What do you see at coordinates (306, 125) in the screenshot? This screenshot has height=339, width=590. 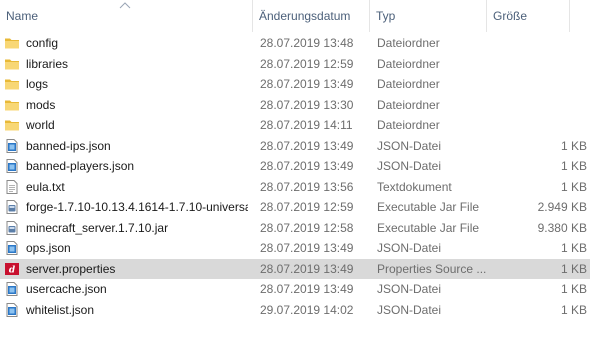 I see `file-date: 28.07.2019 14:11` at bounding box center [306, 125].